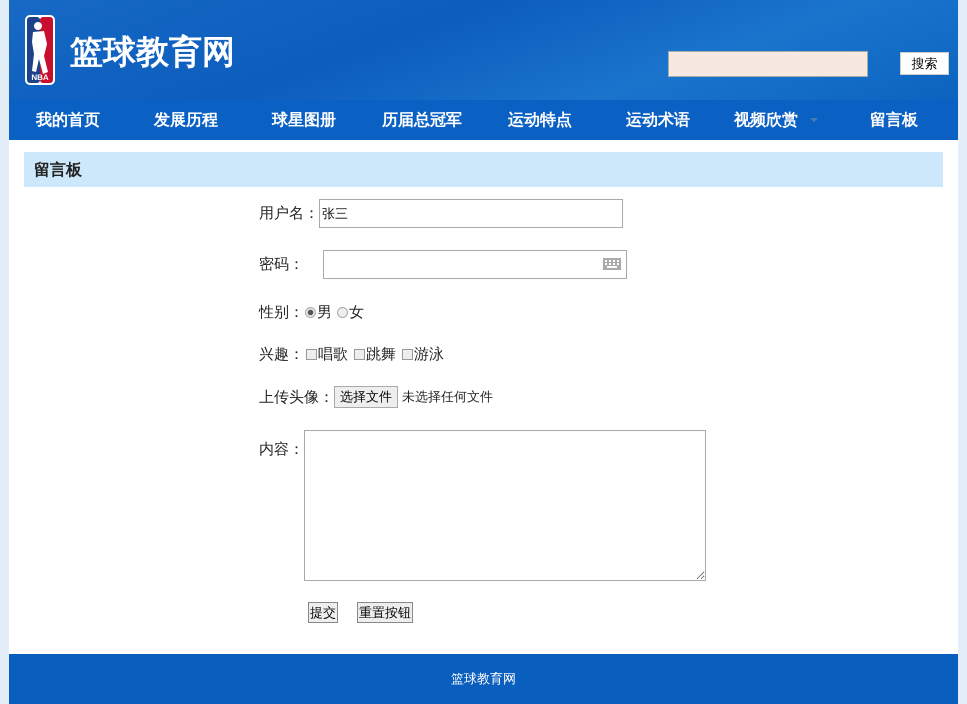 The height and width of the screenshot is (704, 967). I want to click on caret-icon, so click(814, 120).